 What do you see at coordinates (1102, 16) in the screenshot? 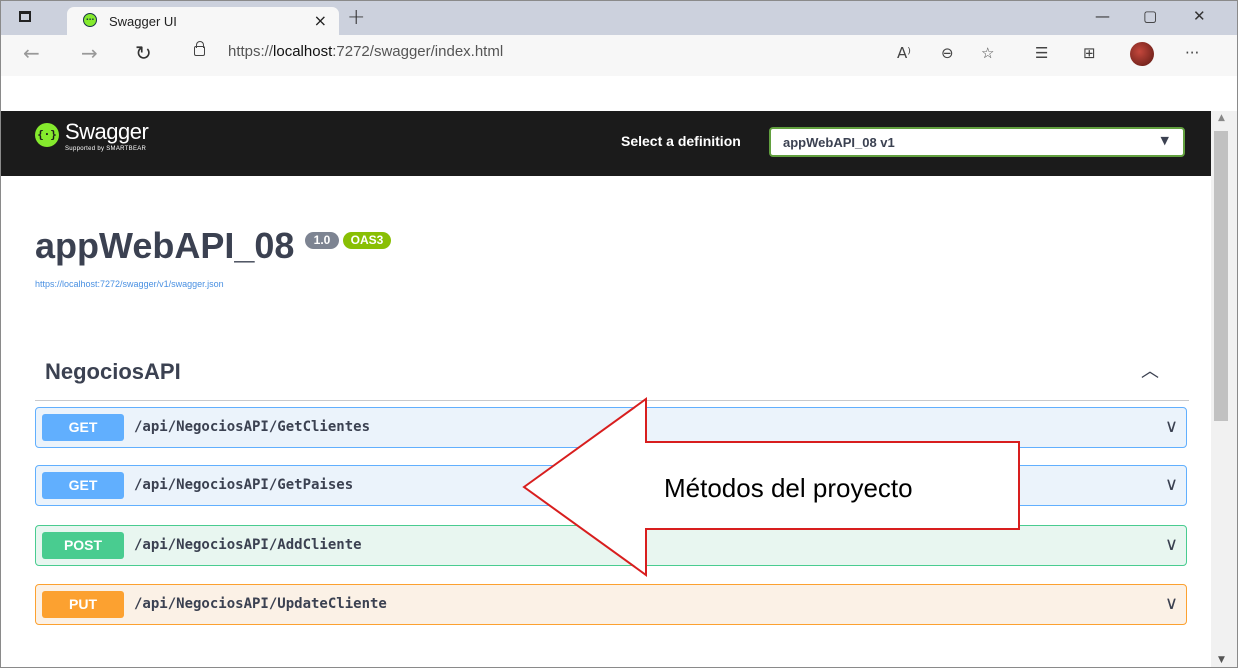
I see `minimize-icon: —` at bounding box center [1102, 16].